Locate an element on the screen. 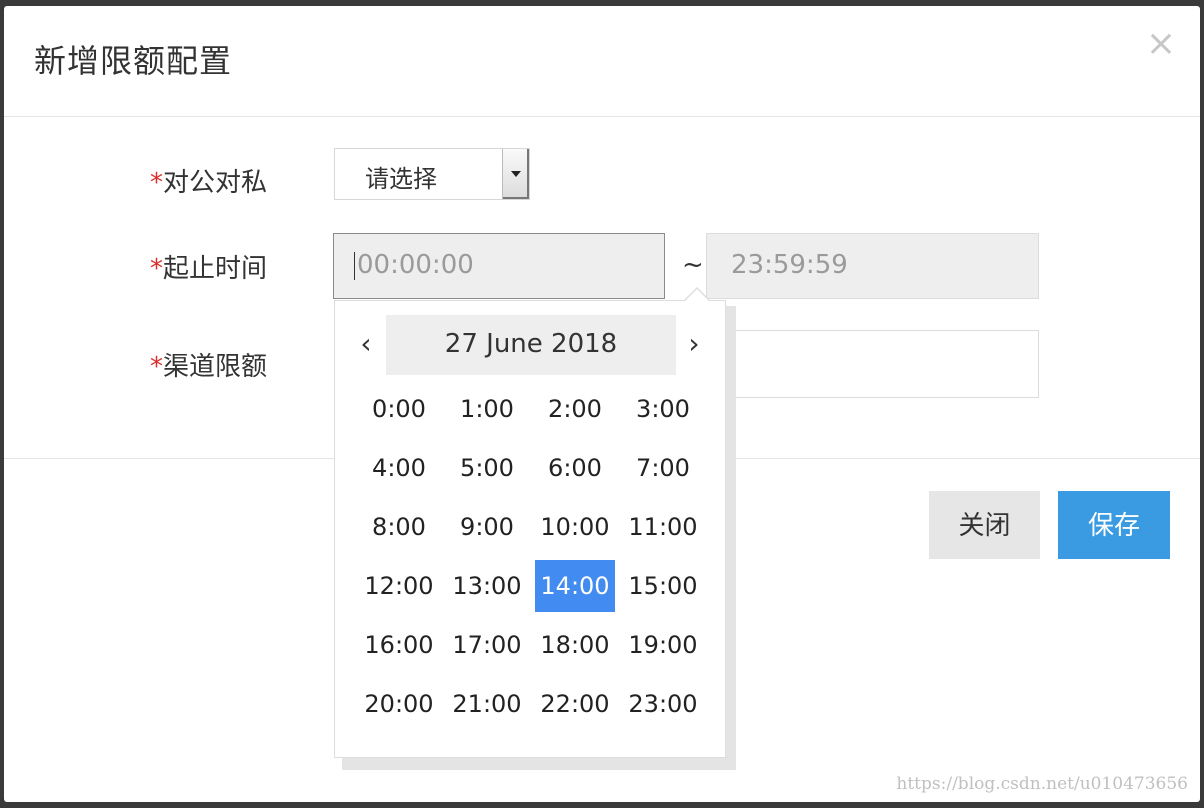  hour-option: 17:00 is located at coordinates (487, 645).